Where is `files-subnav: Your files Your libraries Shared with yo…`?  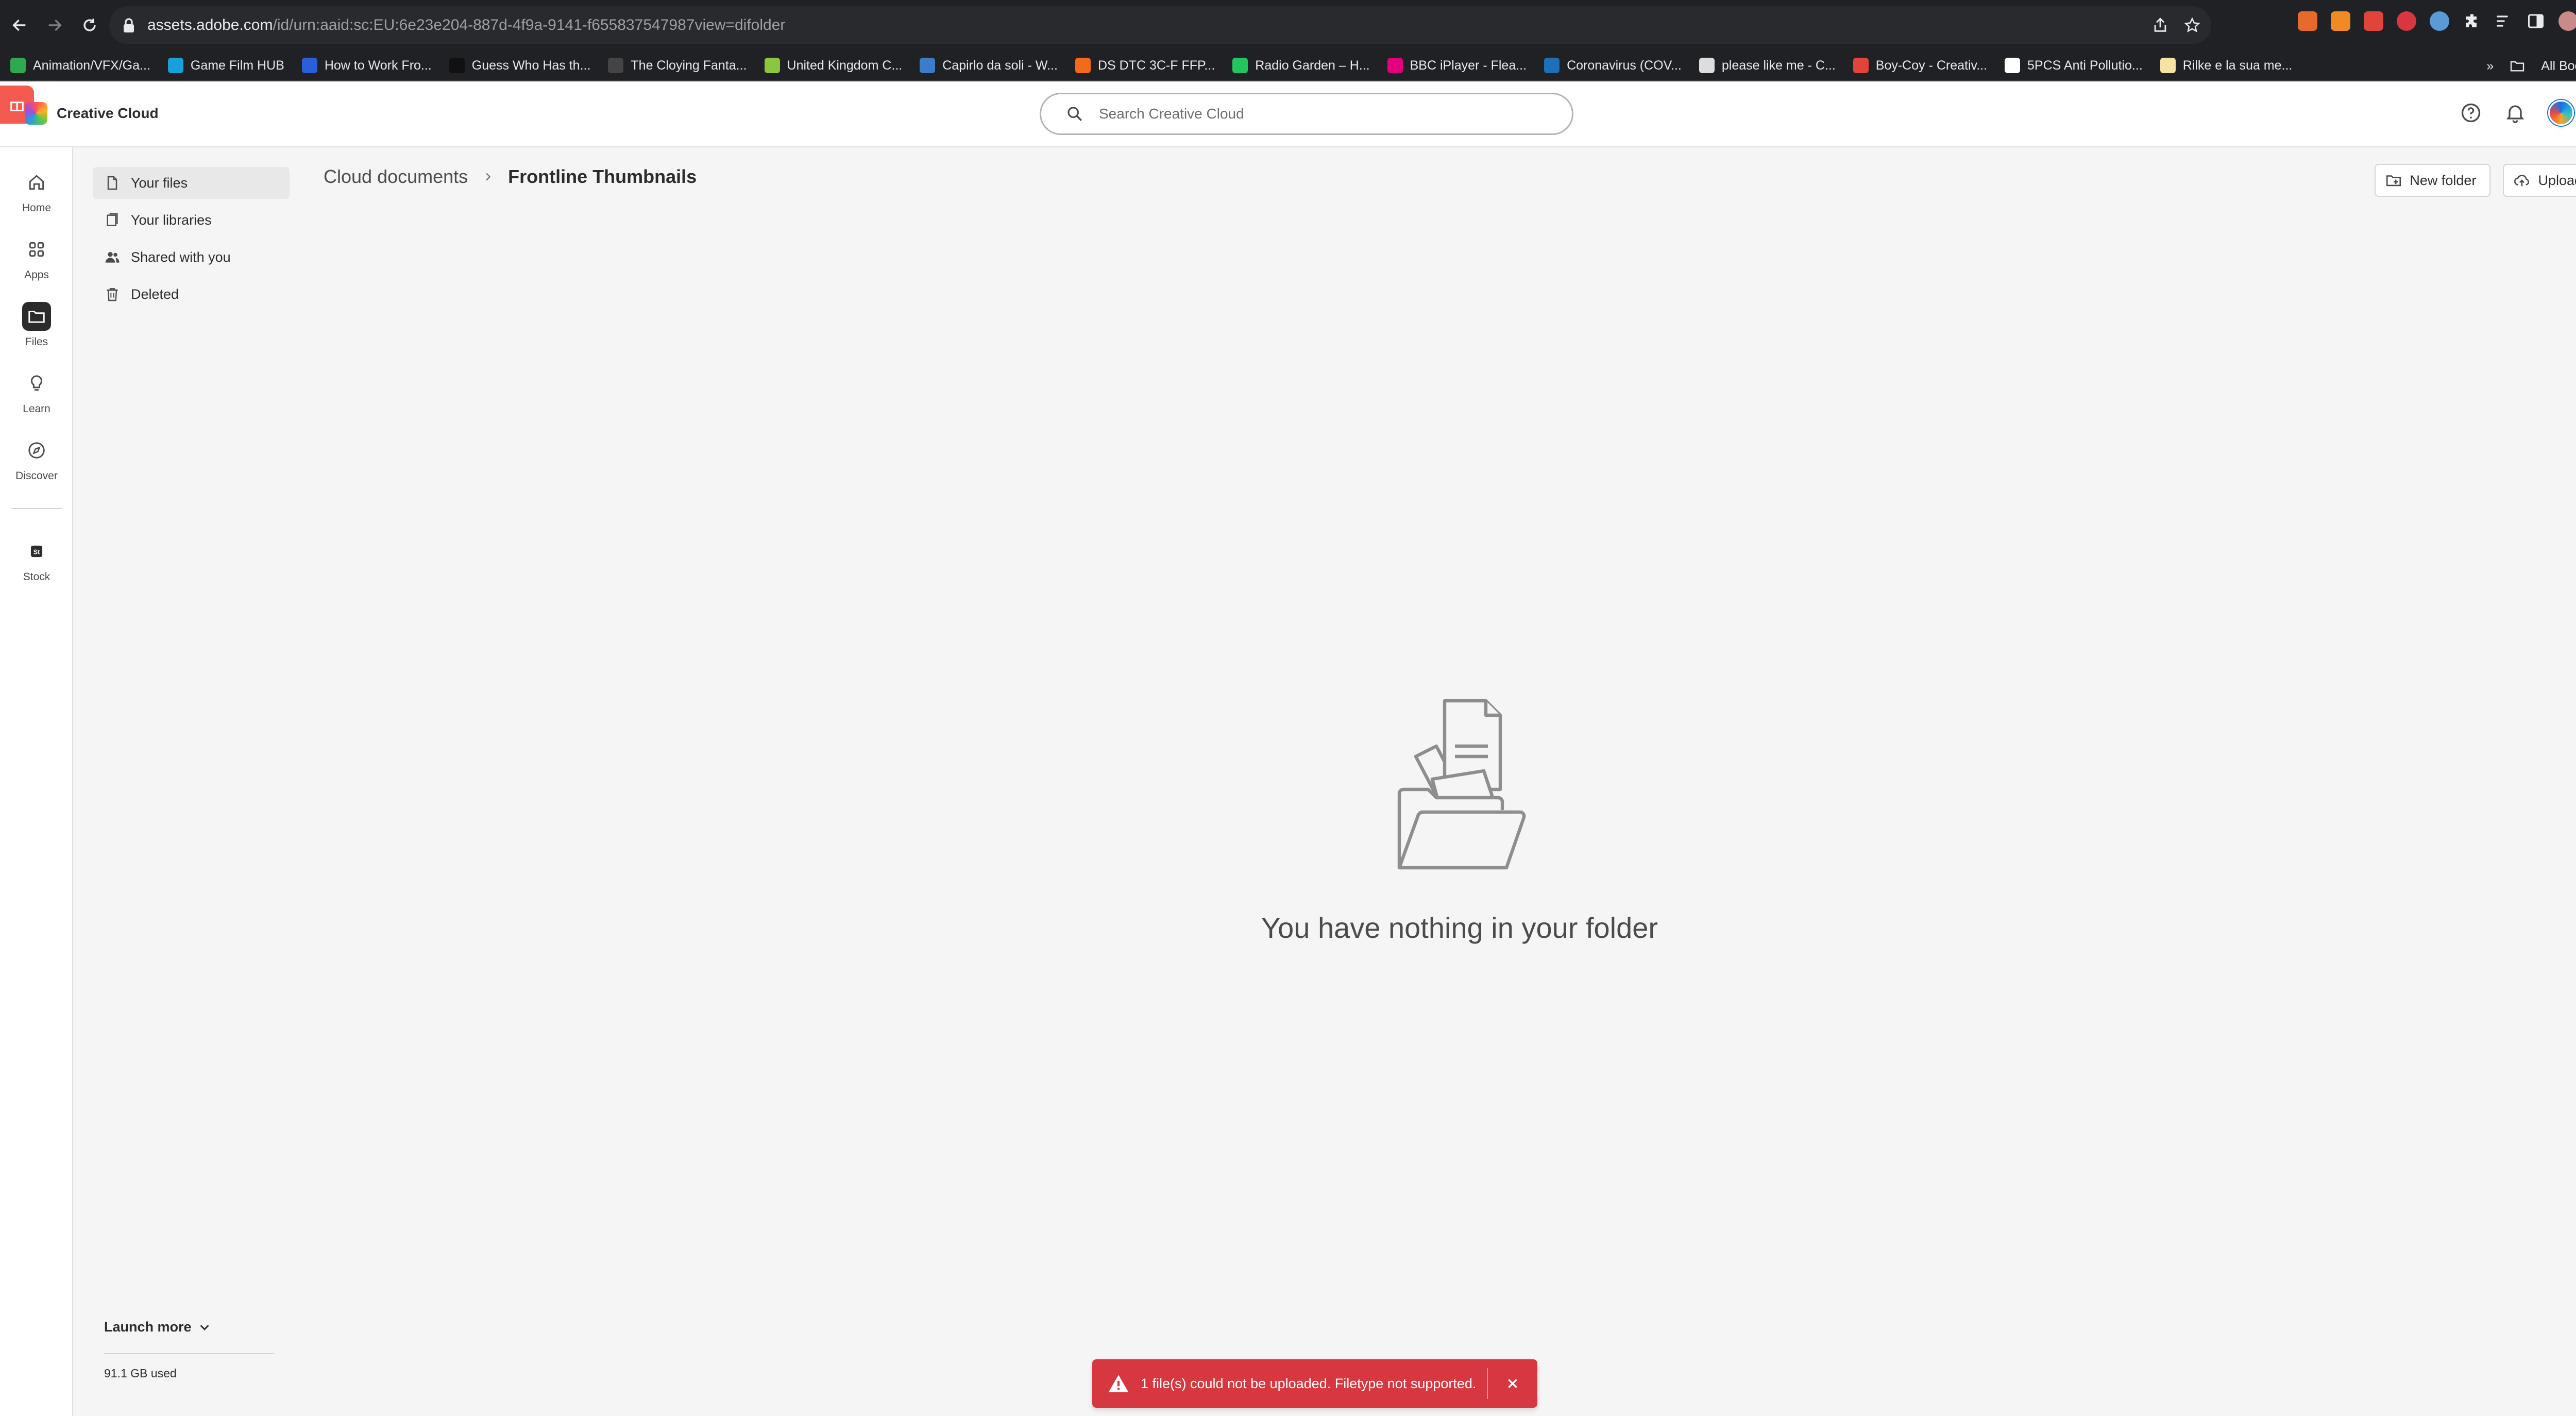 files-subnav: Your files Your libraries Shared with yo… is located at coordinates (191, 241).